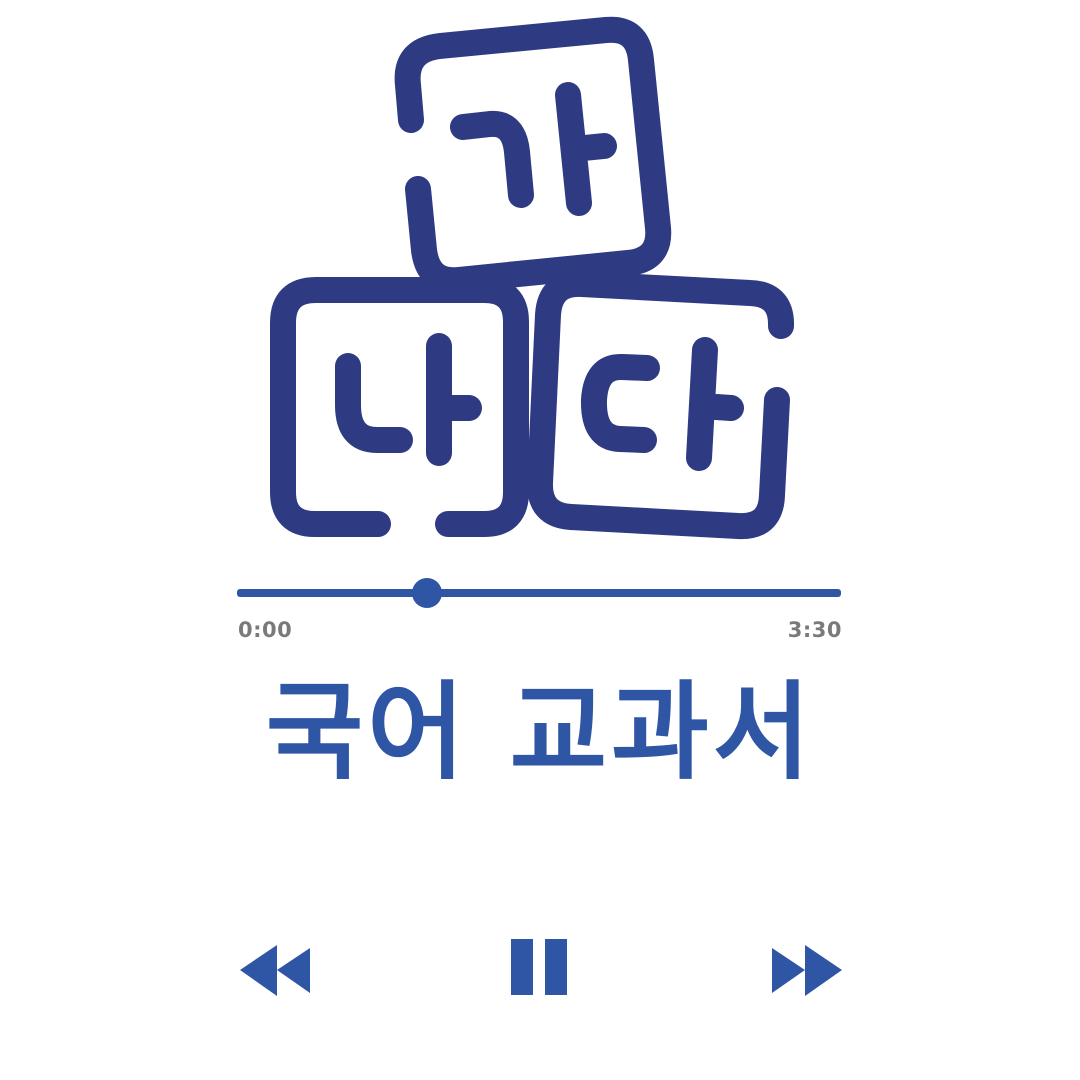 This screenshot has width=1080, height=1080. Describe the element at coordinates (265, 630) in the screenshot. I see `current-time: 0:00` at that location.